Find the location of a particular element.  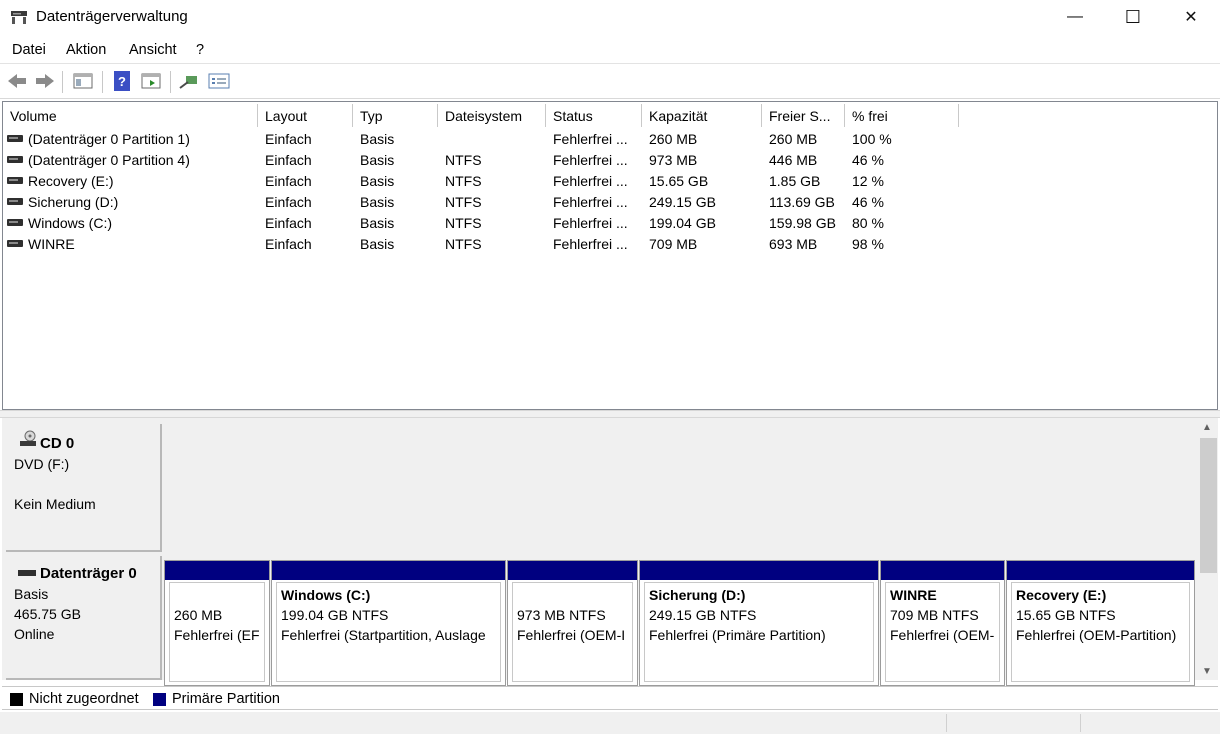

cell-volume: Recovery (E:) is located at coordinates (71, 181).